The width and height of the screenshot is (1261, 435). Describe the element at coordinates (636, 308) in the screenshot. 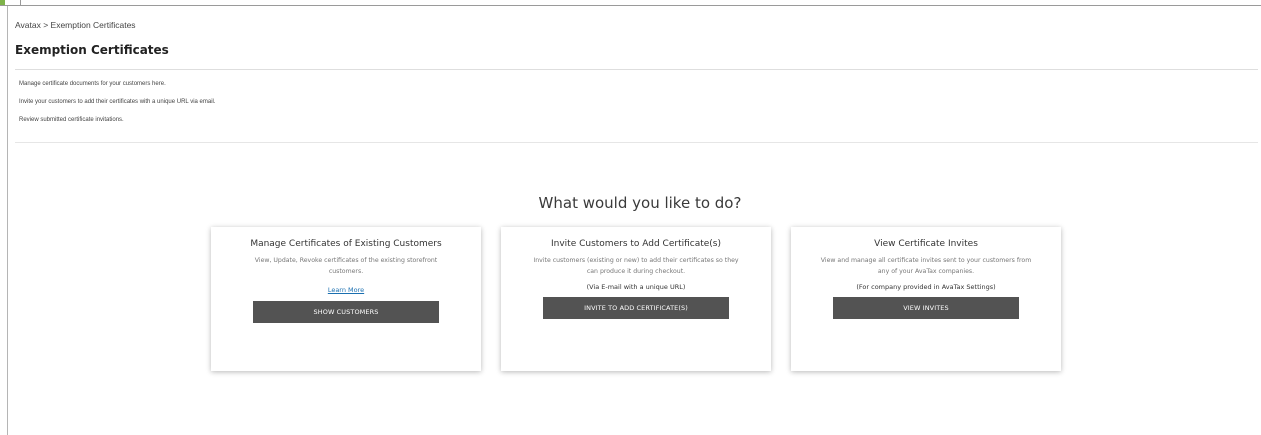

I see `invite-to-add-certificates-button: INVITE TO ADD CERTIFICATE(S)` at that location.